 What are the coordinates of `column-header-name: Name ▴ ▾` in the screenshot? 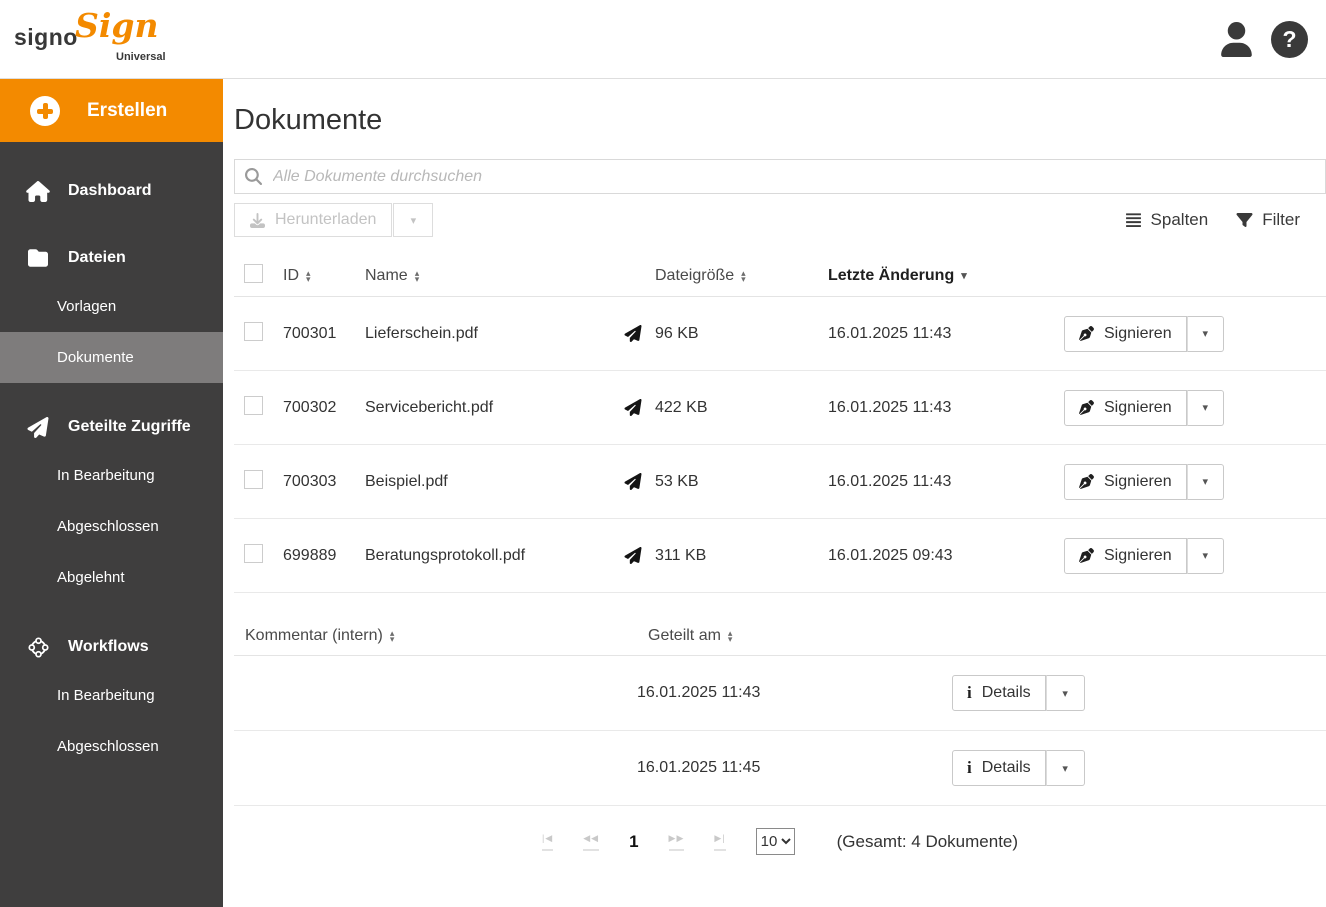 It's located at (494, 276).